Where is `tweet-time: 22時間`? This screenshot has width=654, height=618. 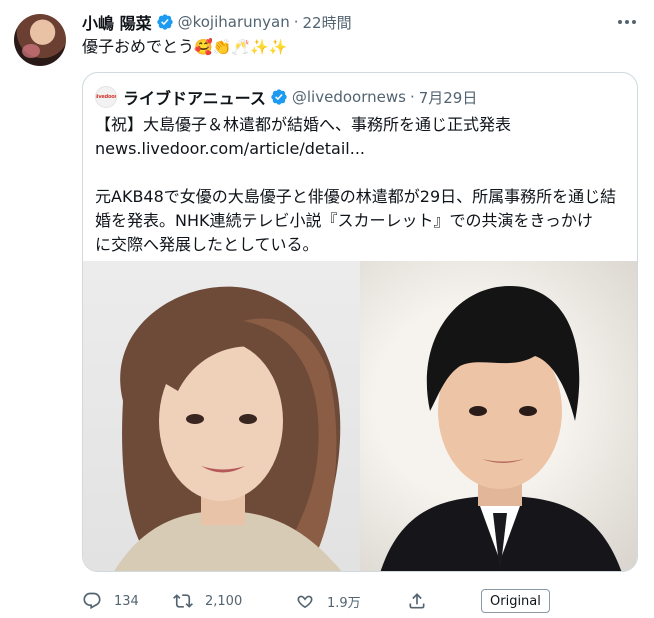 tweet-time: 22時間 is located at coordinates (326, 22).